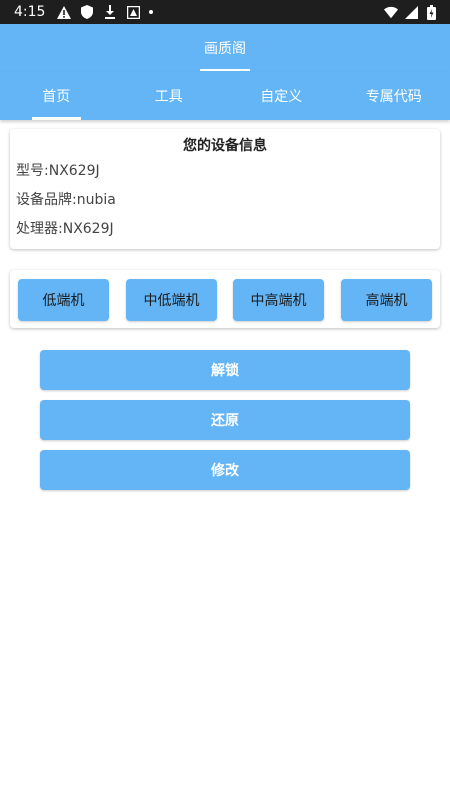  Describe the element at coordinates (58, 171) in the screenshot. I see `device-model: 型号:NX629J` at that location.